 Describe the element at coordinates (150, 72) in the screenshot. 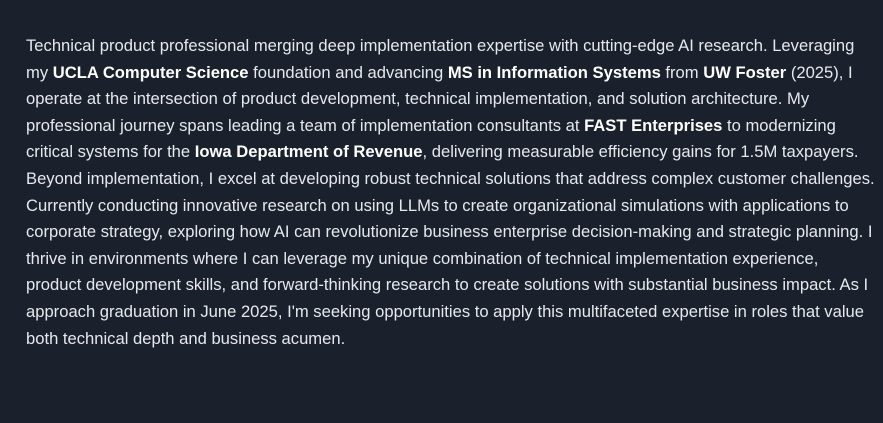

I see `school-name: UCLA Computer Science` at that location.